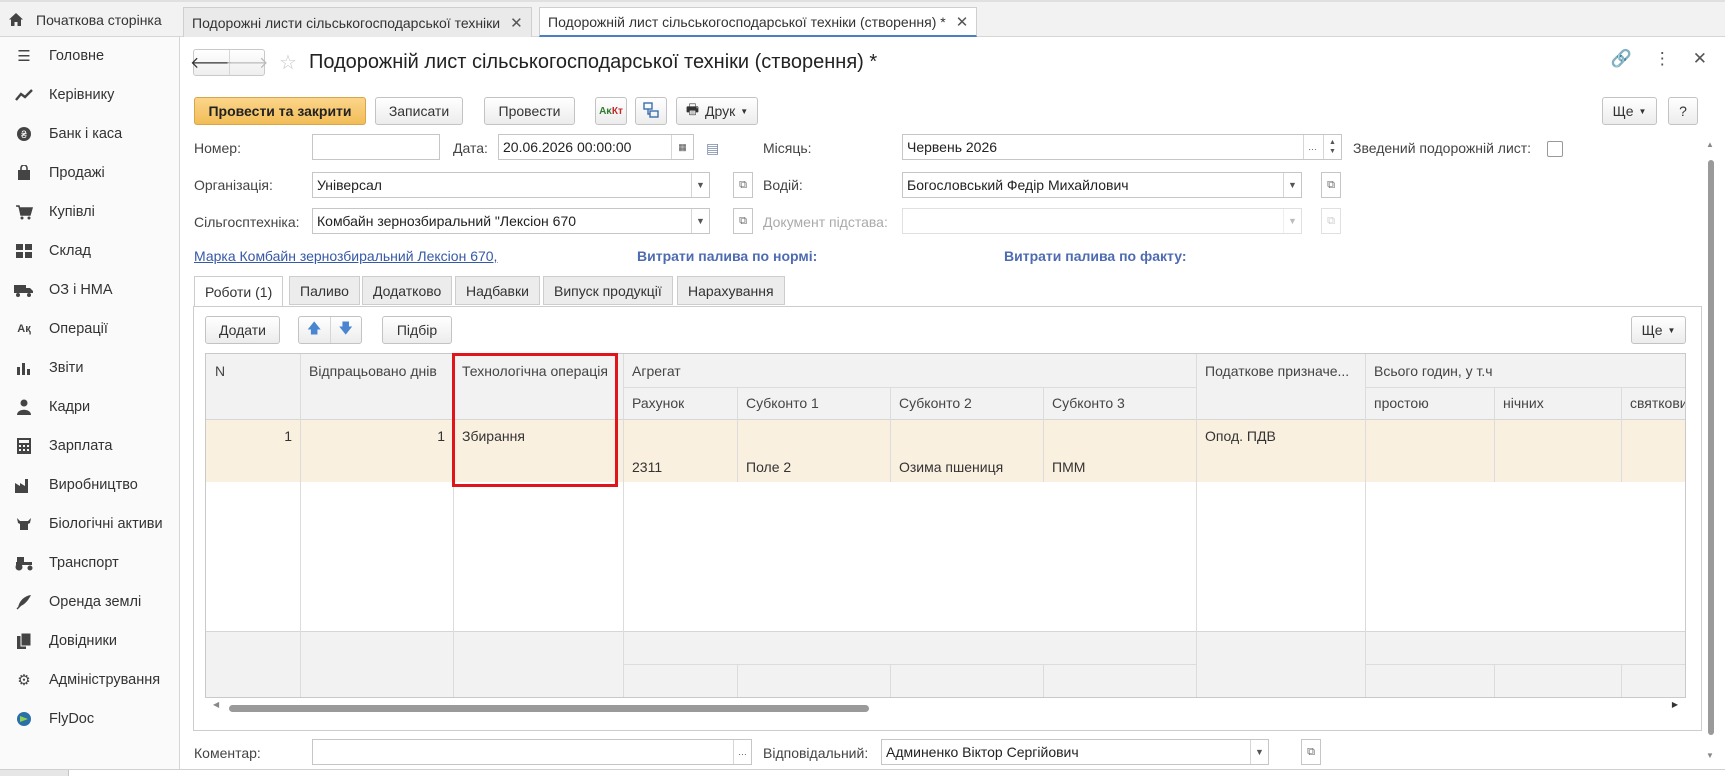 The image size is (1725, 776). What do you see at coordinates (1523, 403) in the screenshot?
I see `col-header-night: нічних` at bounding box center [1523, 403].